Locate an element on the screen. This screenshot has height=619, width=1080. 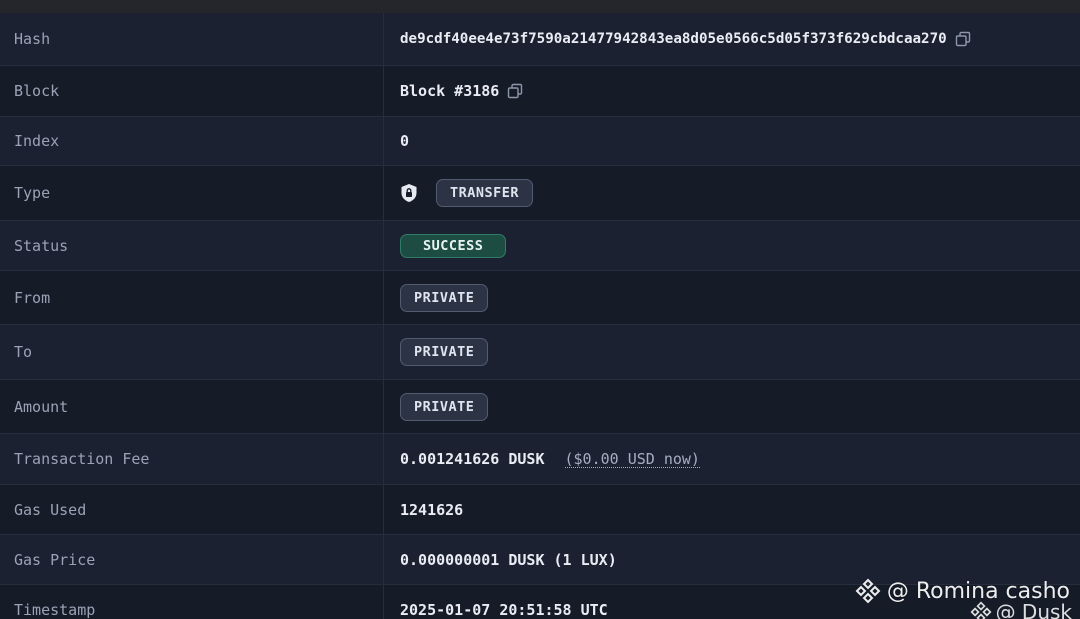
row-to: To PRIVATE is located at coordinates (540, 352).